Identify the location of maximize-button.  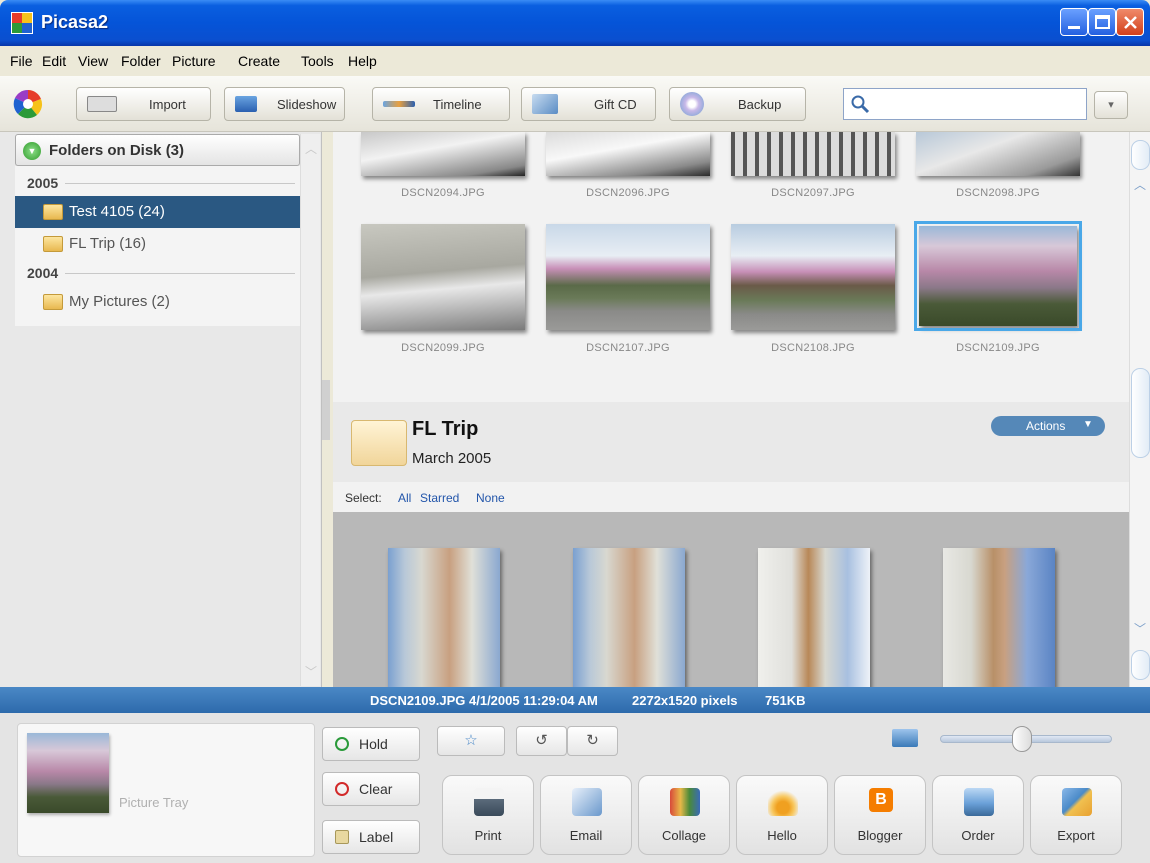
(1102, 22).